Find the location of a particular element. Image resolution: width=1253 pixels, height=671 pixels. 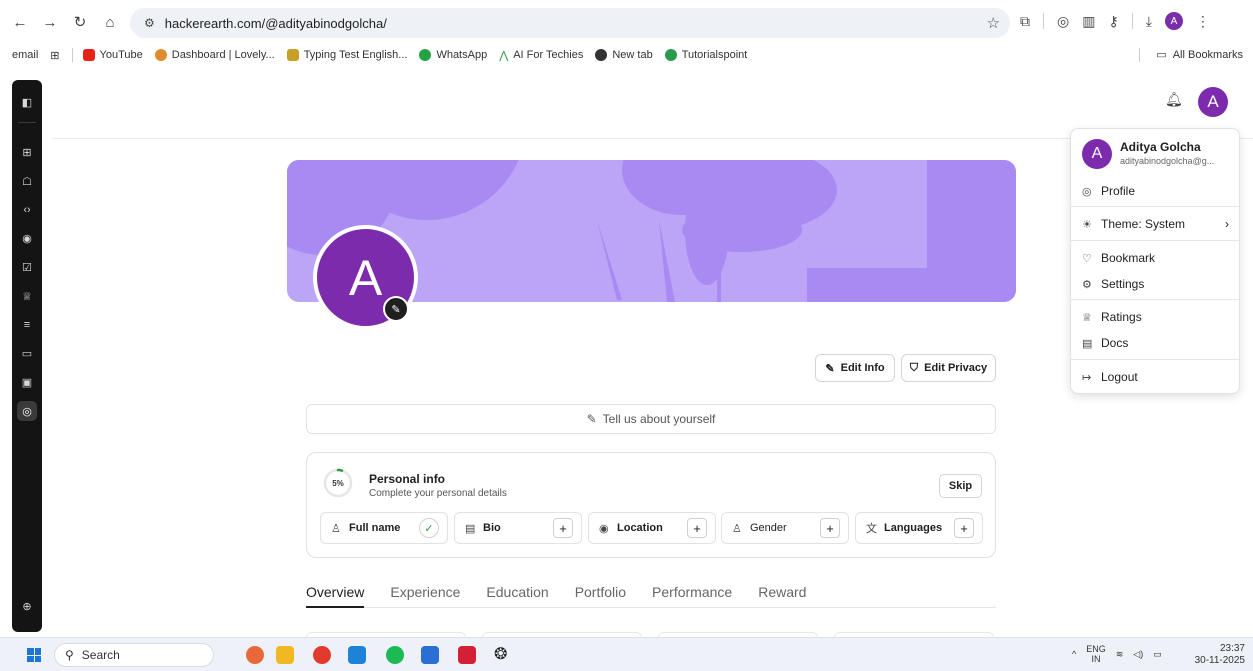

chatgpt-icon: ❂ is located at coordinates (503, 655).